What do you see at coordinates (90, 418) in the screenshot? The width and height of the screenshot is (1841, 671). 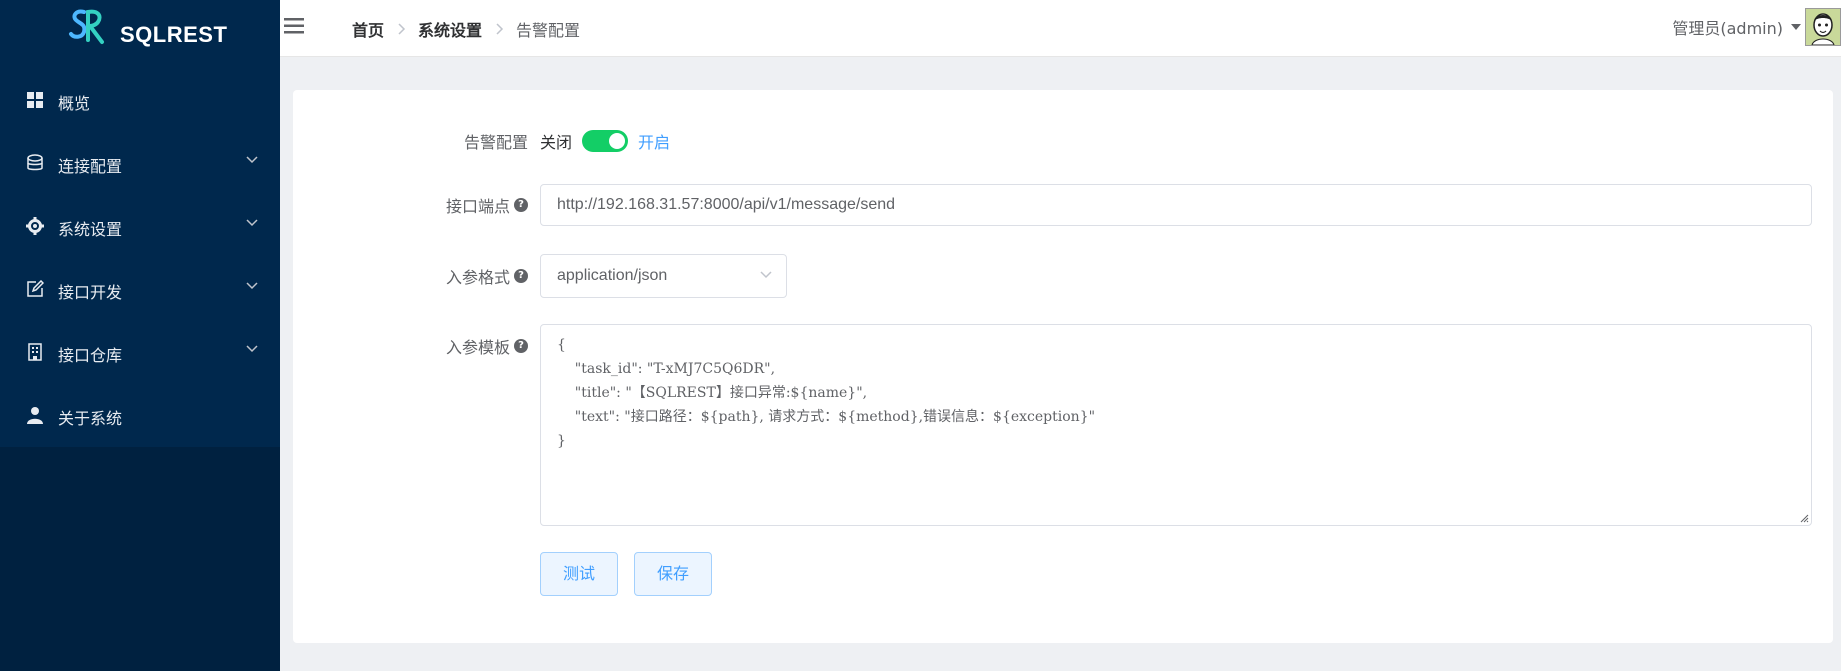 I see `sidebar-item-label: 关于系统` at bounding box center [90, 418].